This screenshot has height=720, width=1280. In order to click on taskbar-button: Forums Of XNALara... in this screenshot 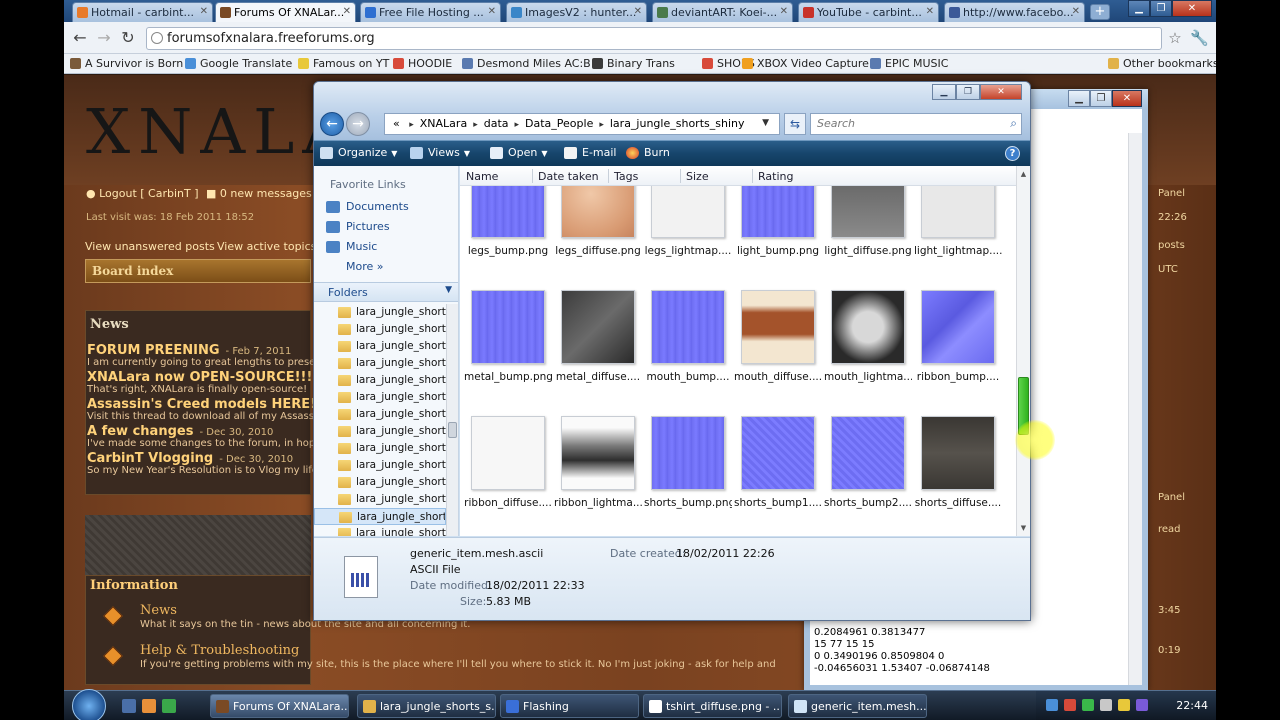, I will do `click(279, 706)`.